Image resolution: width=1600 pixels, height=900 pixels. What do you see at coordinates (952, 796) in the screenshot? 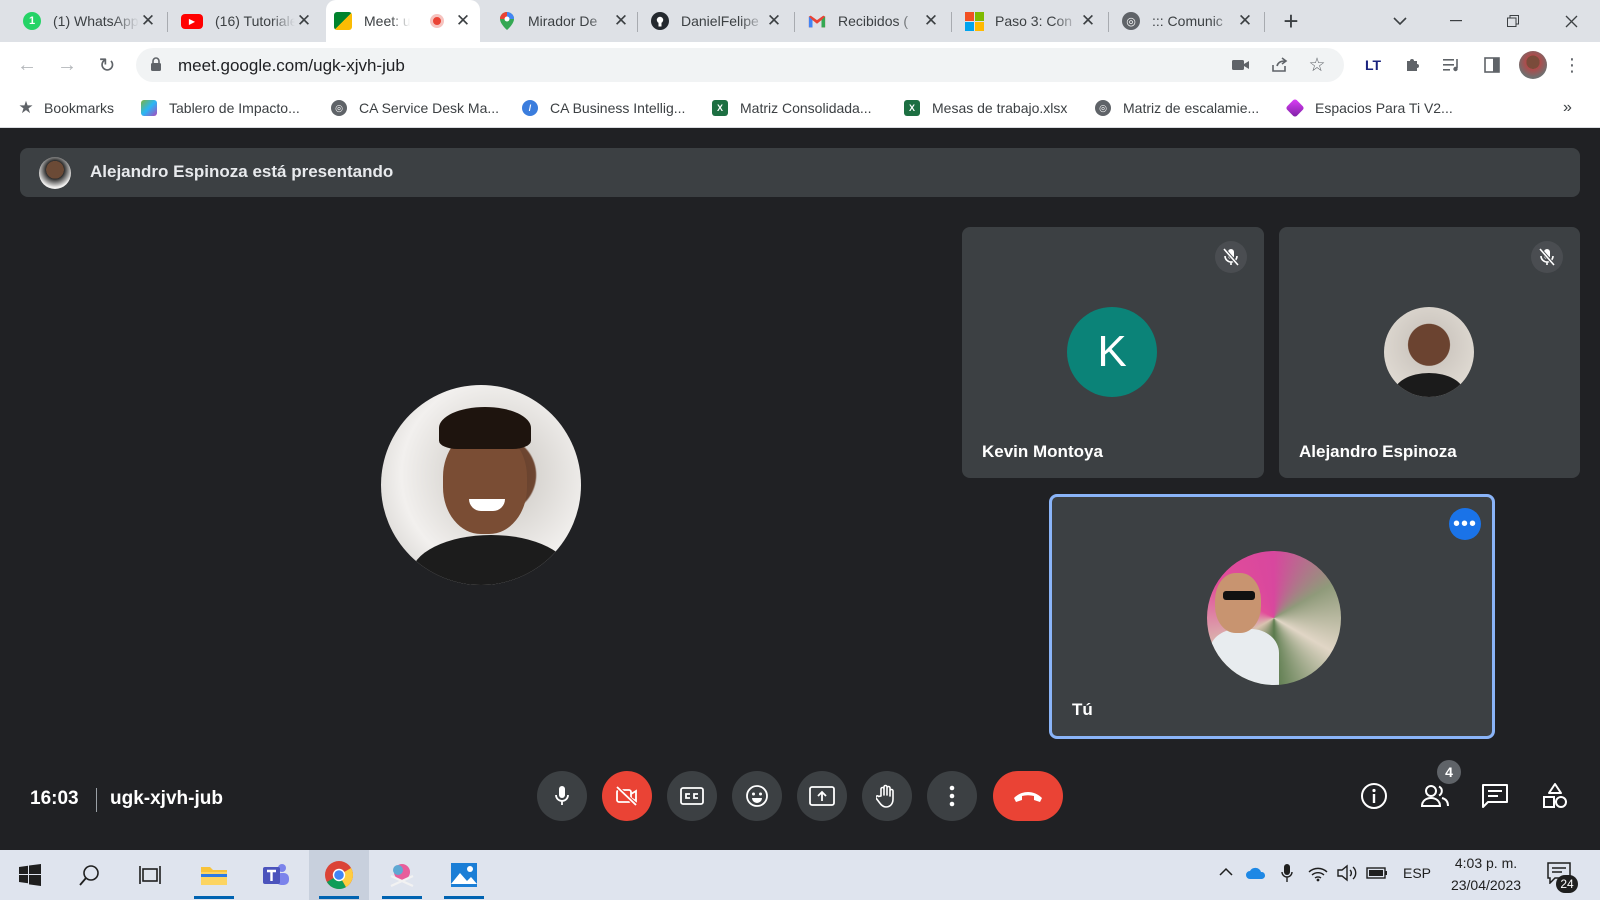
I see `more-options-button` at bounding box center [952, 796].